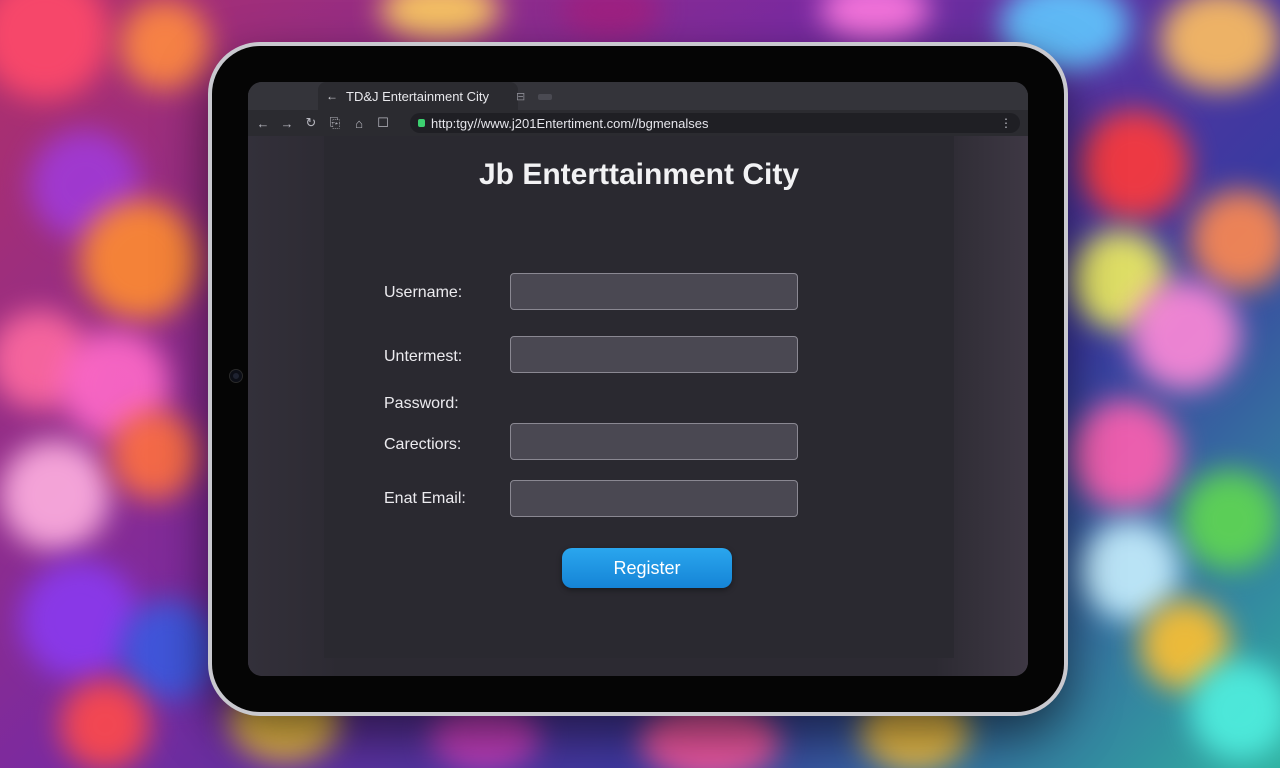 The height and width of the screenshot is (768, 1280). What do you see at coordinates (359, 123) in the screenshot?
I see `home-icon: ⌂` at bounding box center [359, 123].